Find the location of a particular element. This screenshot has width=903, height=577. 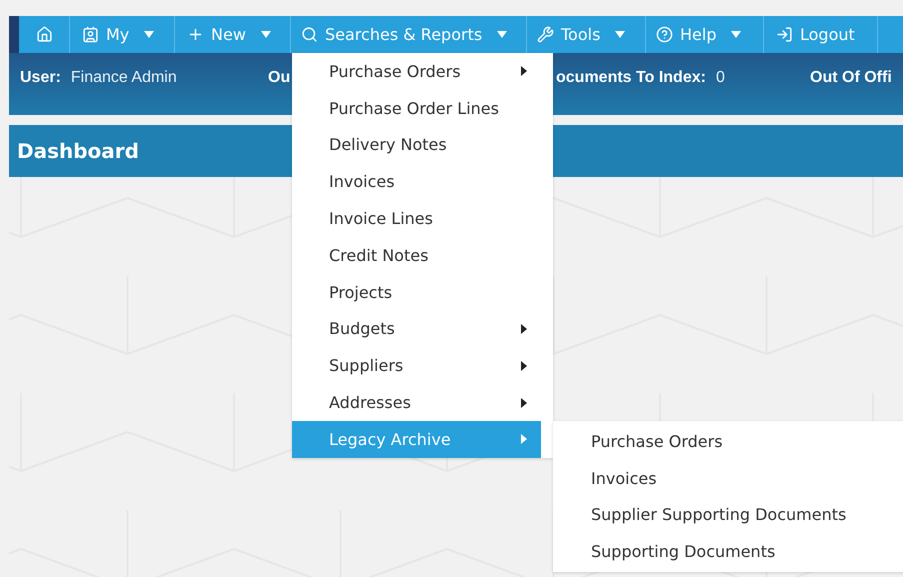

menu-item: Projects is located at coordinates (416, 292).